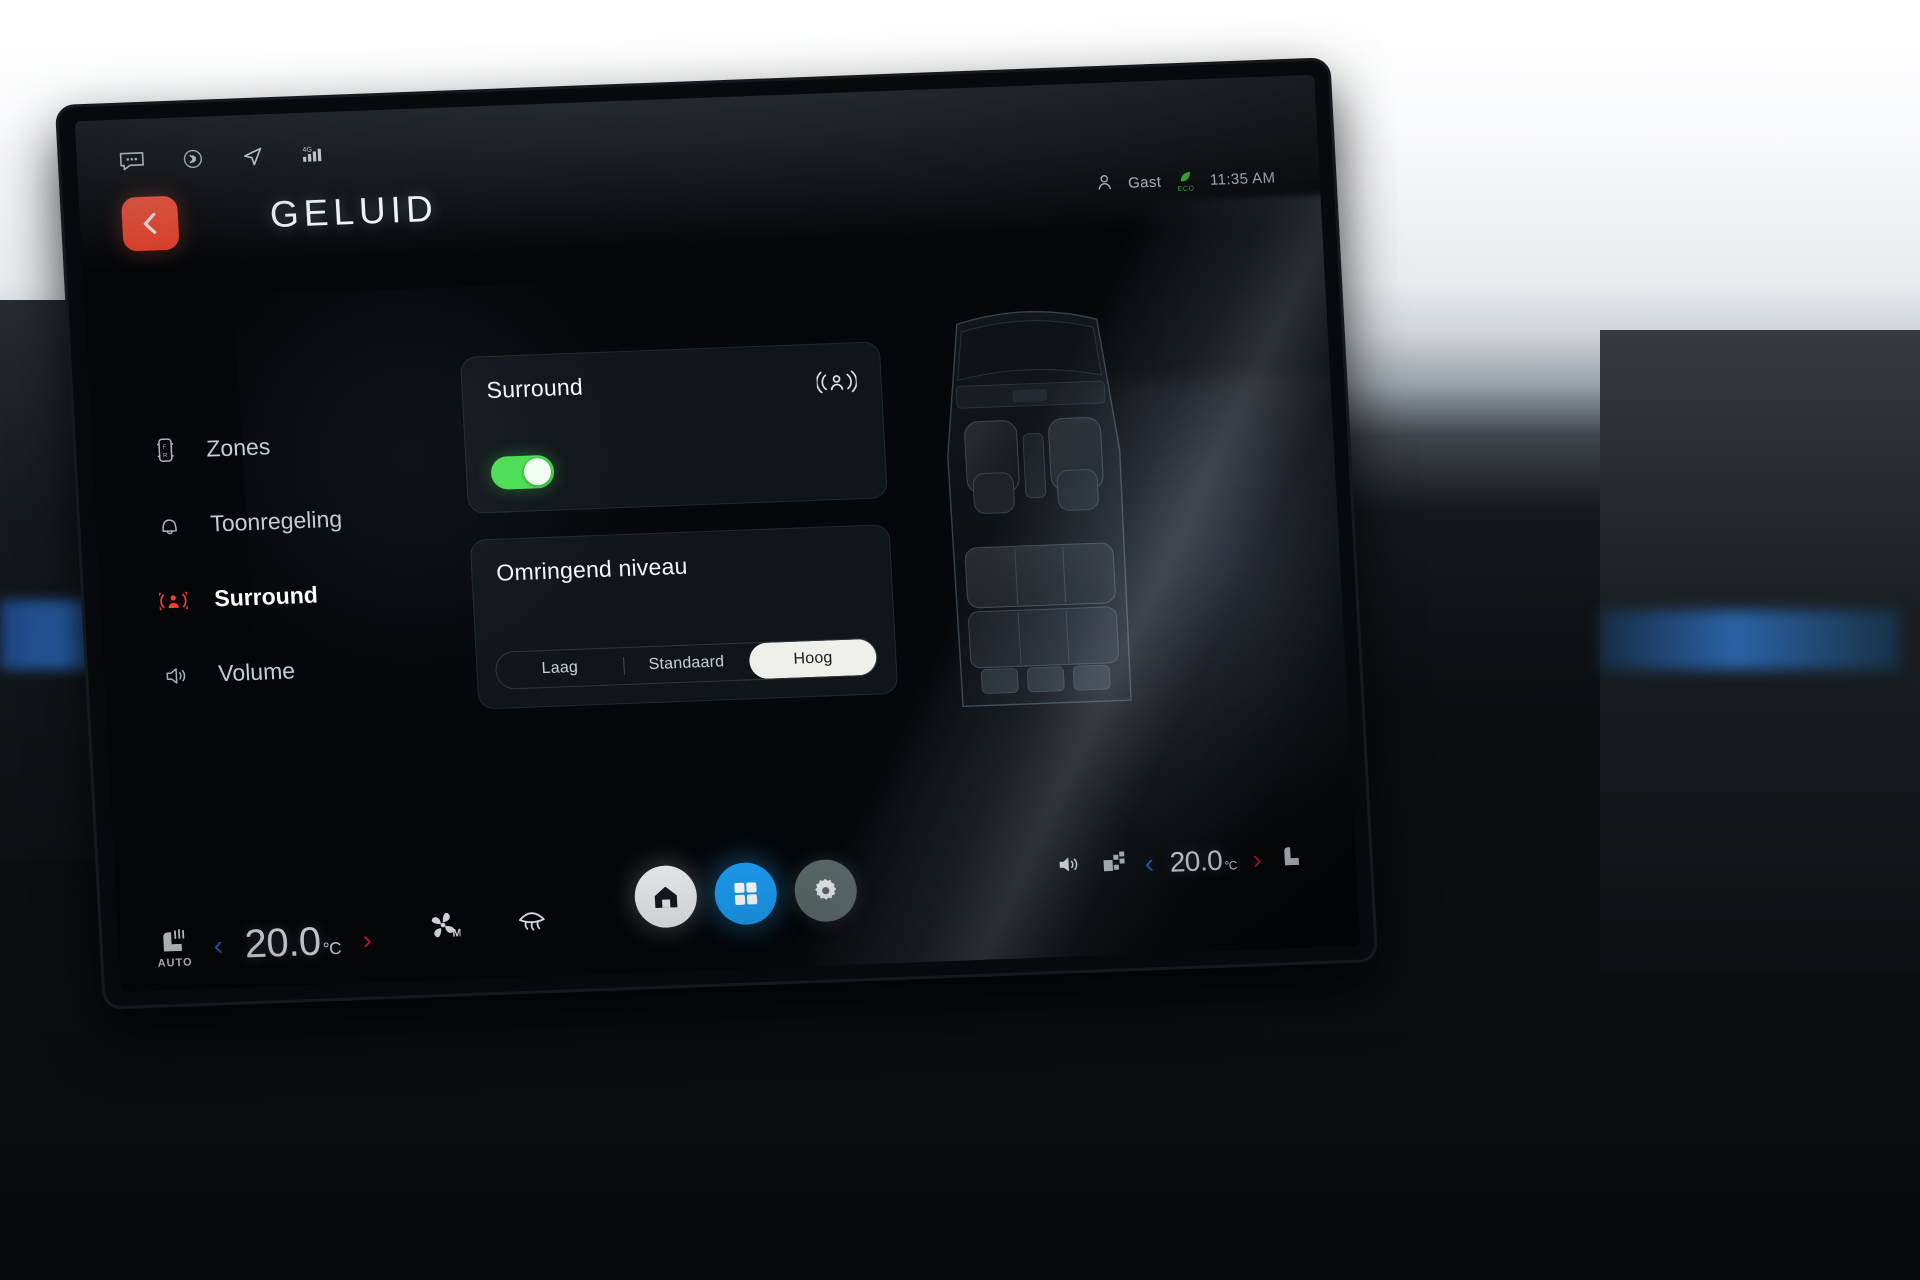 The height and width of the screenshot is (1280, 1920). Describe the element at coordinates (1149, 863) in the screenshot. I see `temp-decrease-button-right: ‹` at that location.